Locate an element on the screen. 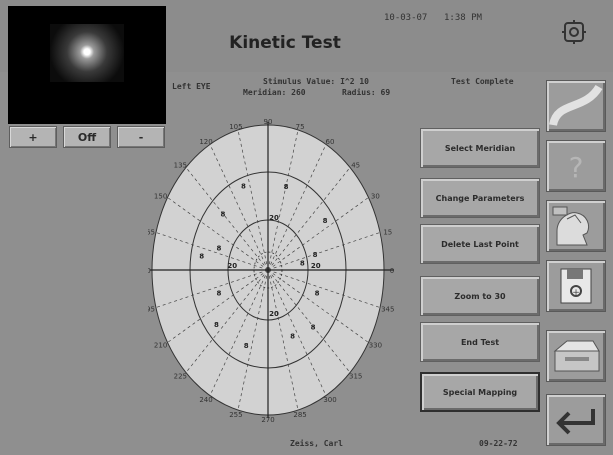  angle-label: 15 is located at coordinates (387, 232).